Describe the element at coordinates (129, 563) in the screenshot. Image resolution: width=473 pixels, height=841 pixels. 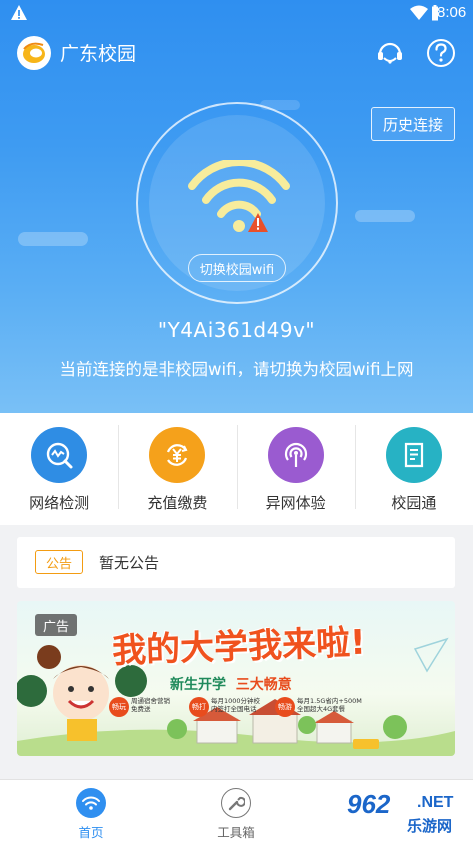
I see `notice-text: 暂无公告` at that location.